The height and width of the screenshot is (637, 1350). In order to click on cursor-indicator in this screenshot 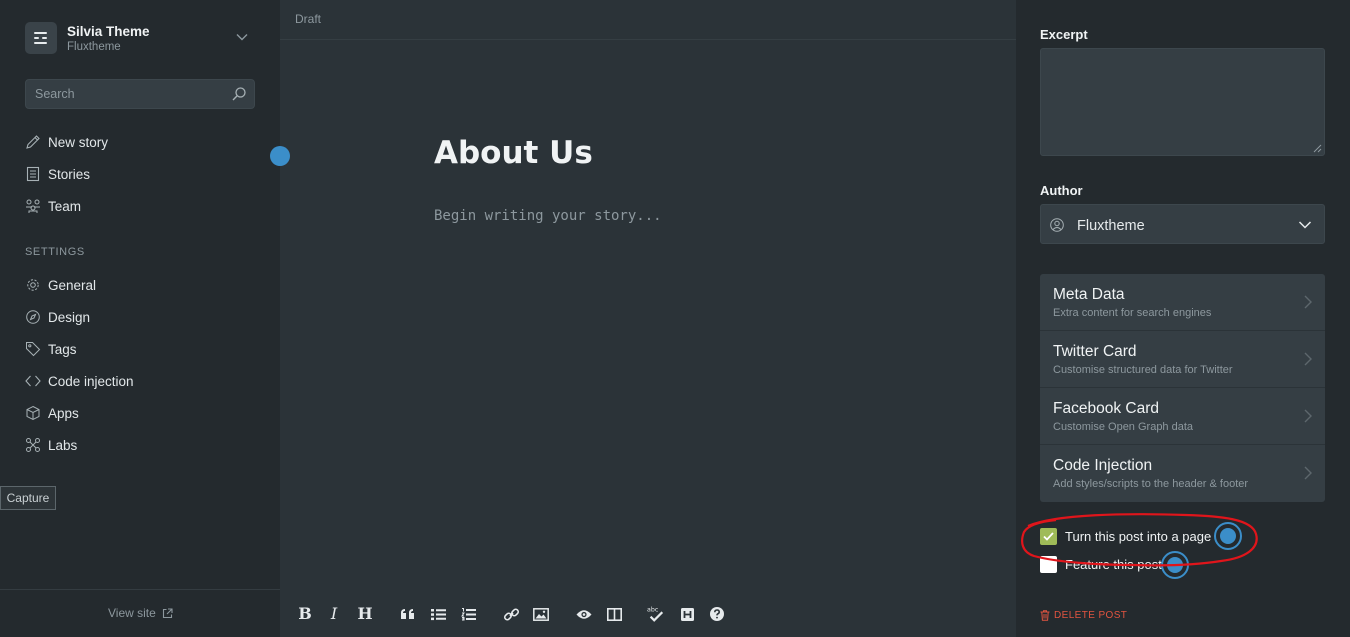, I will do `click(280, 156)`.